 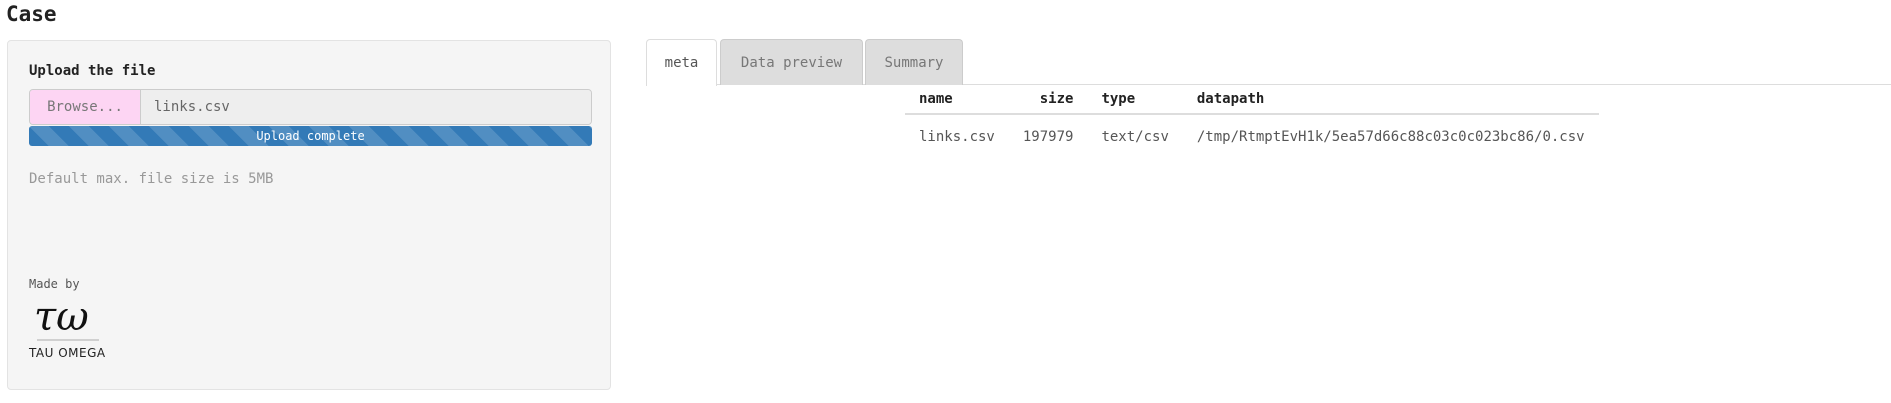 What do you see at coordinates (1048, 102) in the screenshot?
I see `header-size: size` at bounding box center [1048, 102].